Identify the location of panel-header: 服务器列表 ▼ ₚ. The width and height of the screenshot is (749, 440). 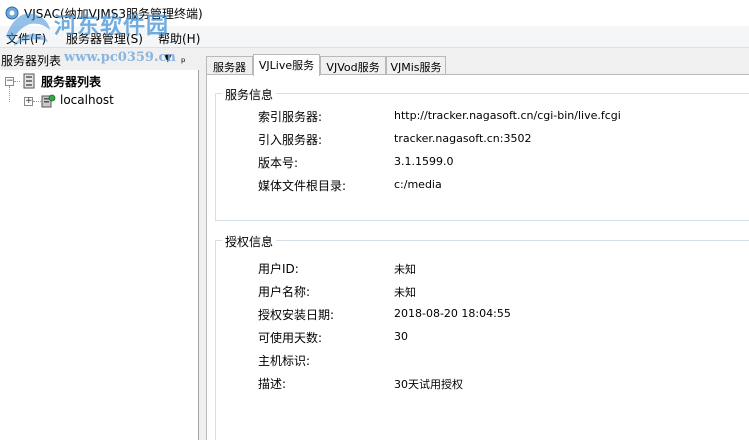
(99, 60).